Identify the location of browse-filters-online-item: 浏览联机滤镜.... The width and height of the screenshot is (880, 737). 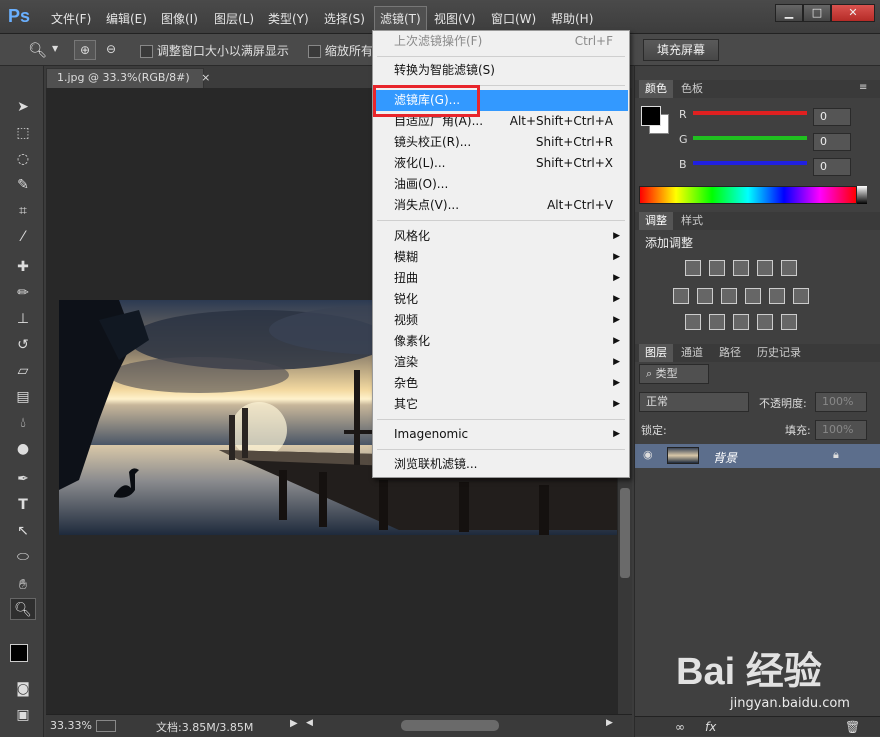
(501, 464).